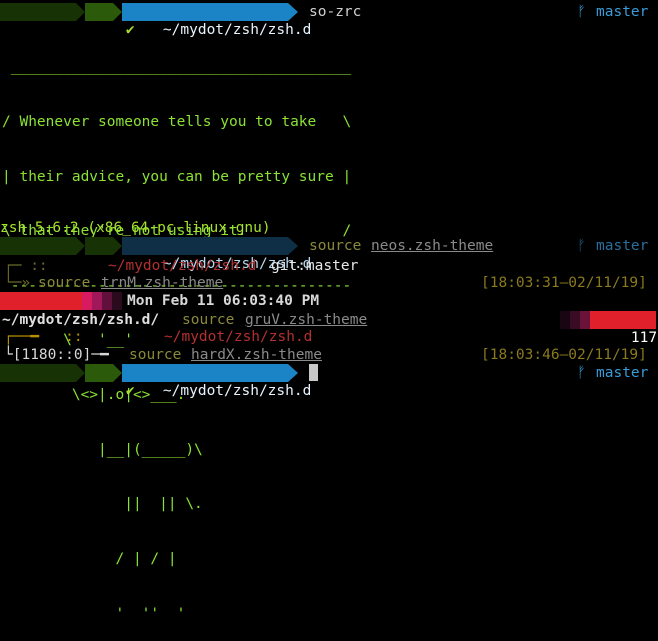 This screenshot has height=641, width=658. I want to click on version-line: zsh 5.6.2 (x86_64-pc-linux-gnu), so click(135, 228).